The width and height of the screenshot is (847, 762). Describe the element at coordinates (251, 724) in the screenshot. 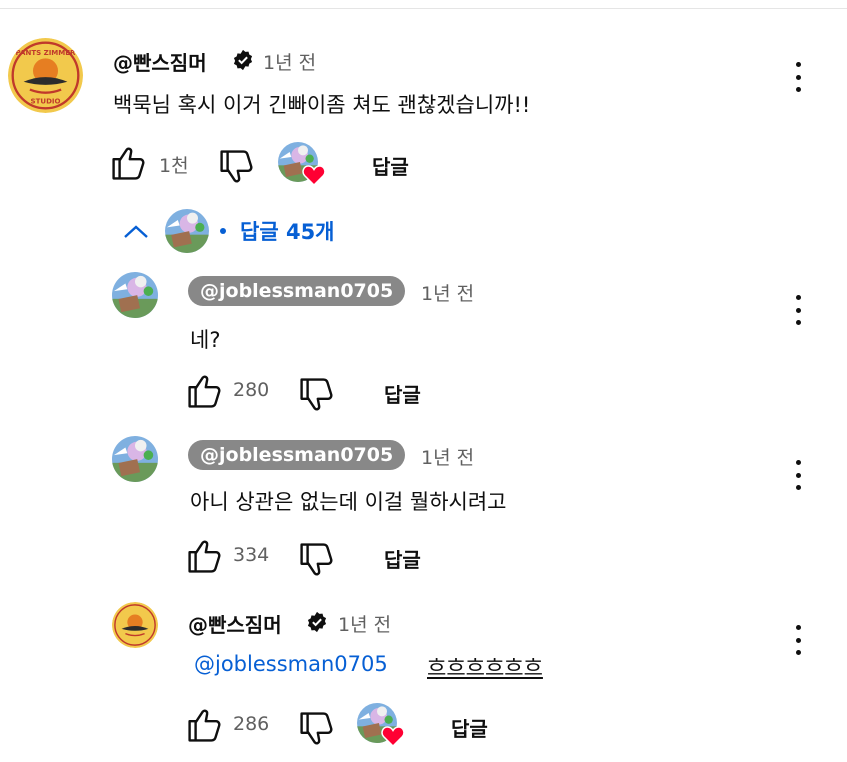

I see `like-count: 286` at that location.